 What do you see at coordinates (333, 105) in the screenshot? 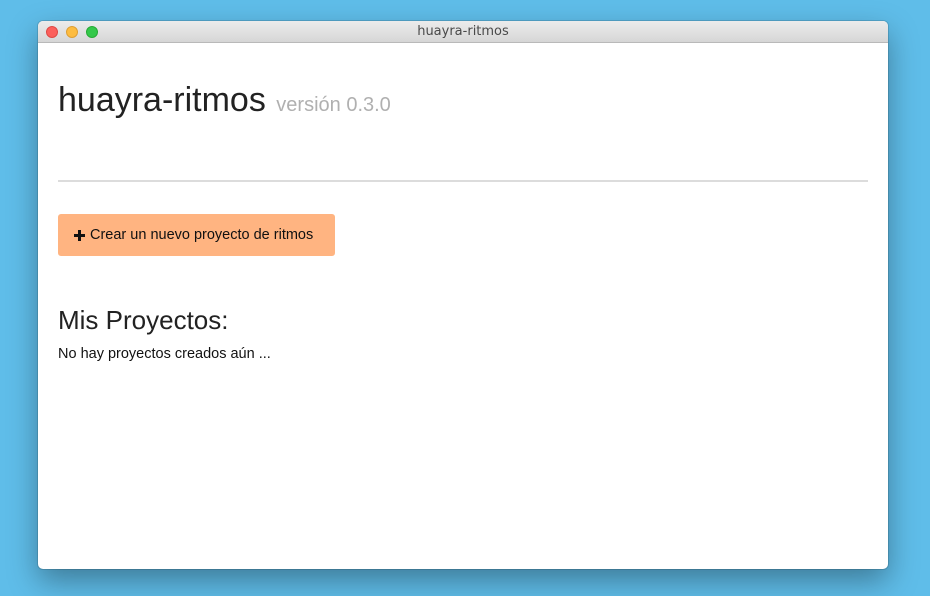
I see `app-version: versión 0.3.0` at bounding box center [333, 105].